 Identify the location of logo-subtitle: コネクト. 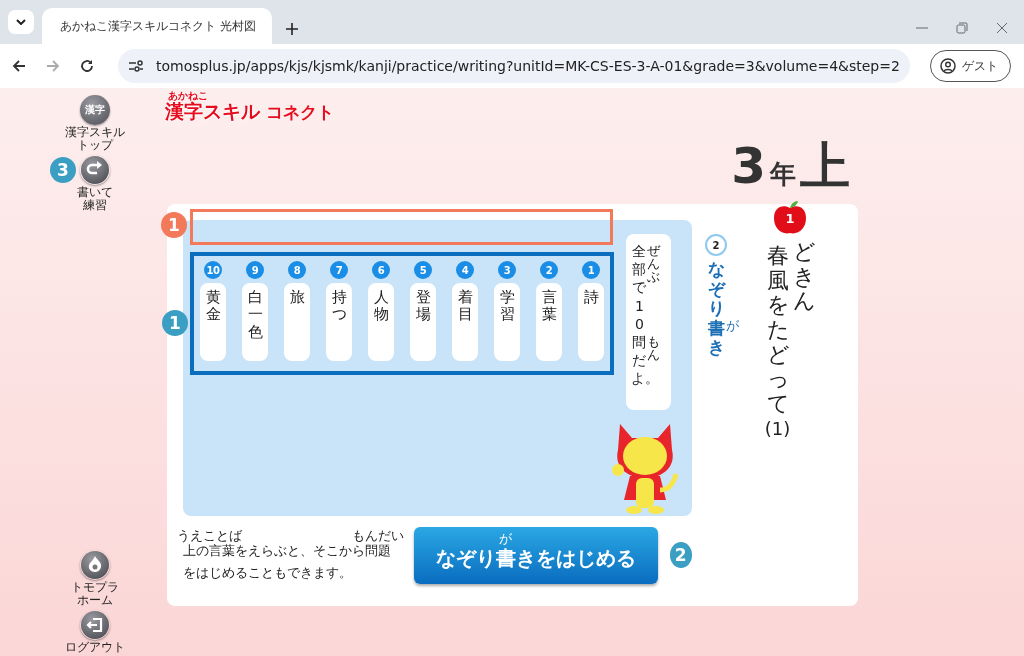
(300, 111).